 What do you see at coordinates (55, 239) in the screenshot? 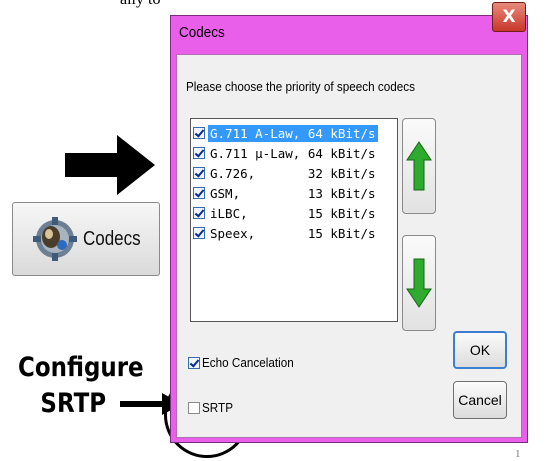
I see `codec-gear-icon` at bounding box center [55, 239].